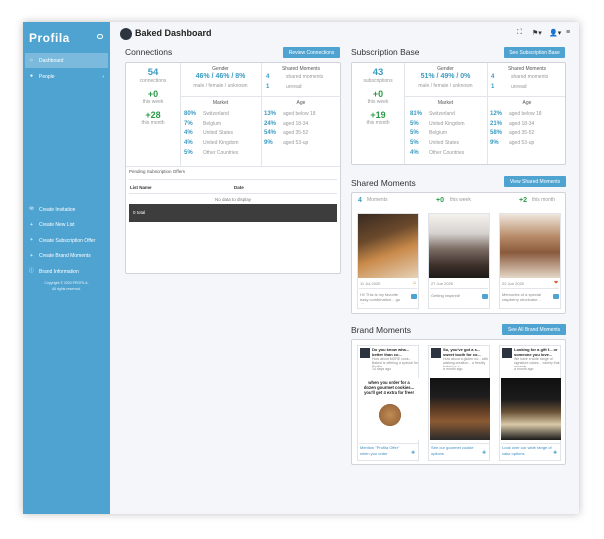 This screenshot has width=604, height=539. I want to click on gender-header: Gender, so click(220, 69).